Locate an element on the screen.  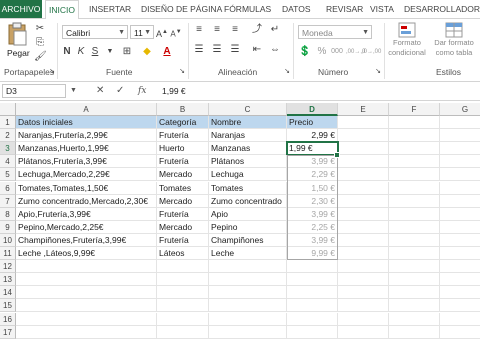
row-header: 11 is located at coordinates (8, 253).